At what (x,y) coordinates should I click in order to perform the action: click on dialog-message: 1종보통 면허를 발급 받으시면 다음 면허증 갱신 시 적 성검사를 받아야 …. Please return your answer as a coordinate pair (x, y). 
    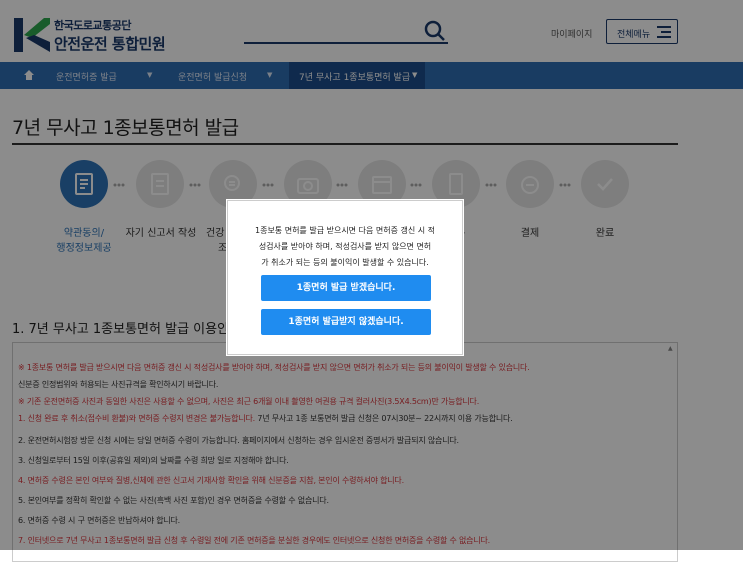
    Looking at the image, I should click on (345, 247).